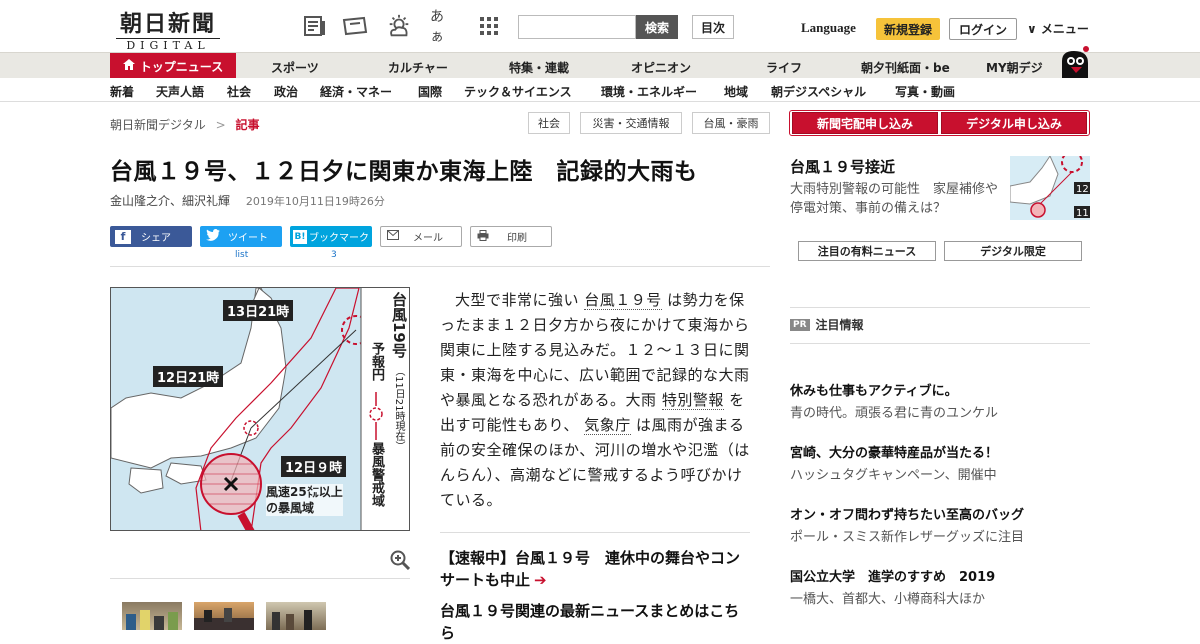 Image resolution: width=1200 pixels, height=644 pixels. What do you see at coordinates (595, 622) in the screenshot?
I see `related-link-2: 台風１９号関連の最新ニュースまとめはこちら` at bounding box center [595, 622].